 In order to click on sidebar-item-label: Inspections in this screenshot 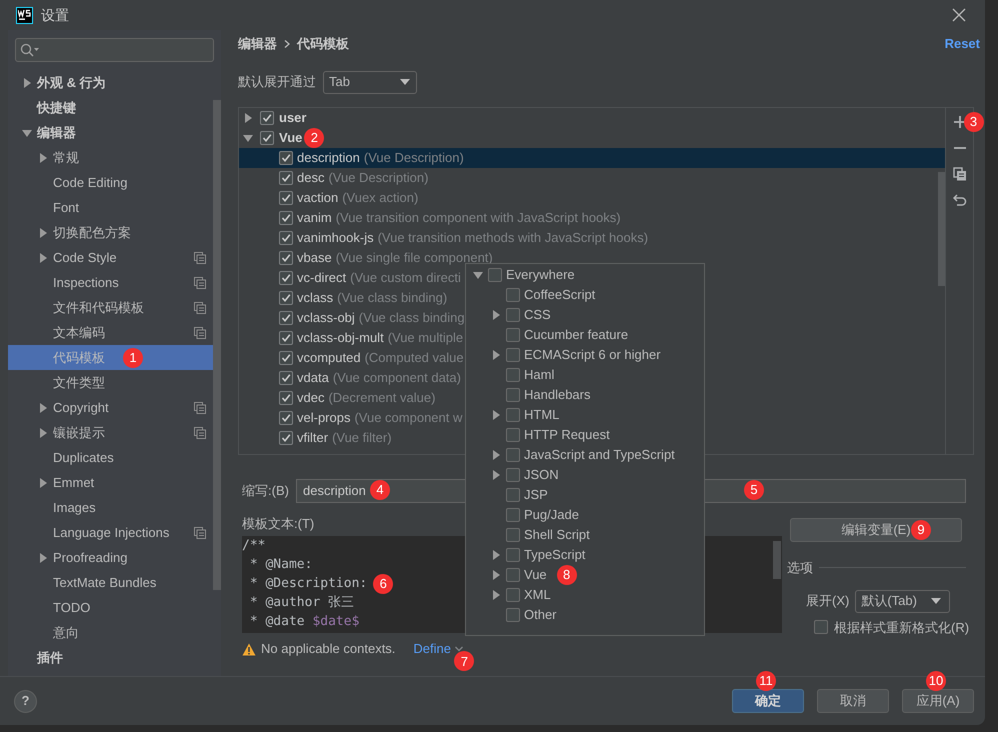, I will do `click(86, 283)`.